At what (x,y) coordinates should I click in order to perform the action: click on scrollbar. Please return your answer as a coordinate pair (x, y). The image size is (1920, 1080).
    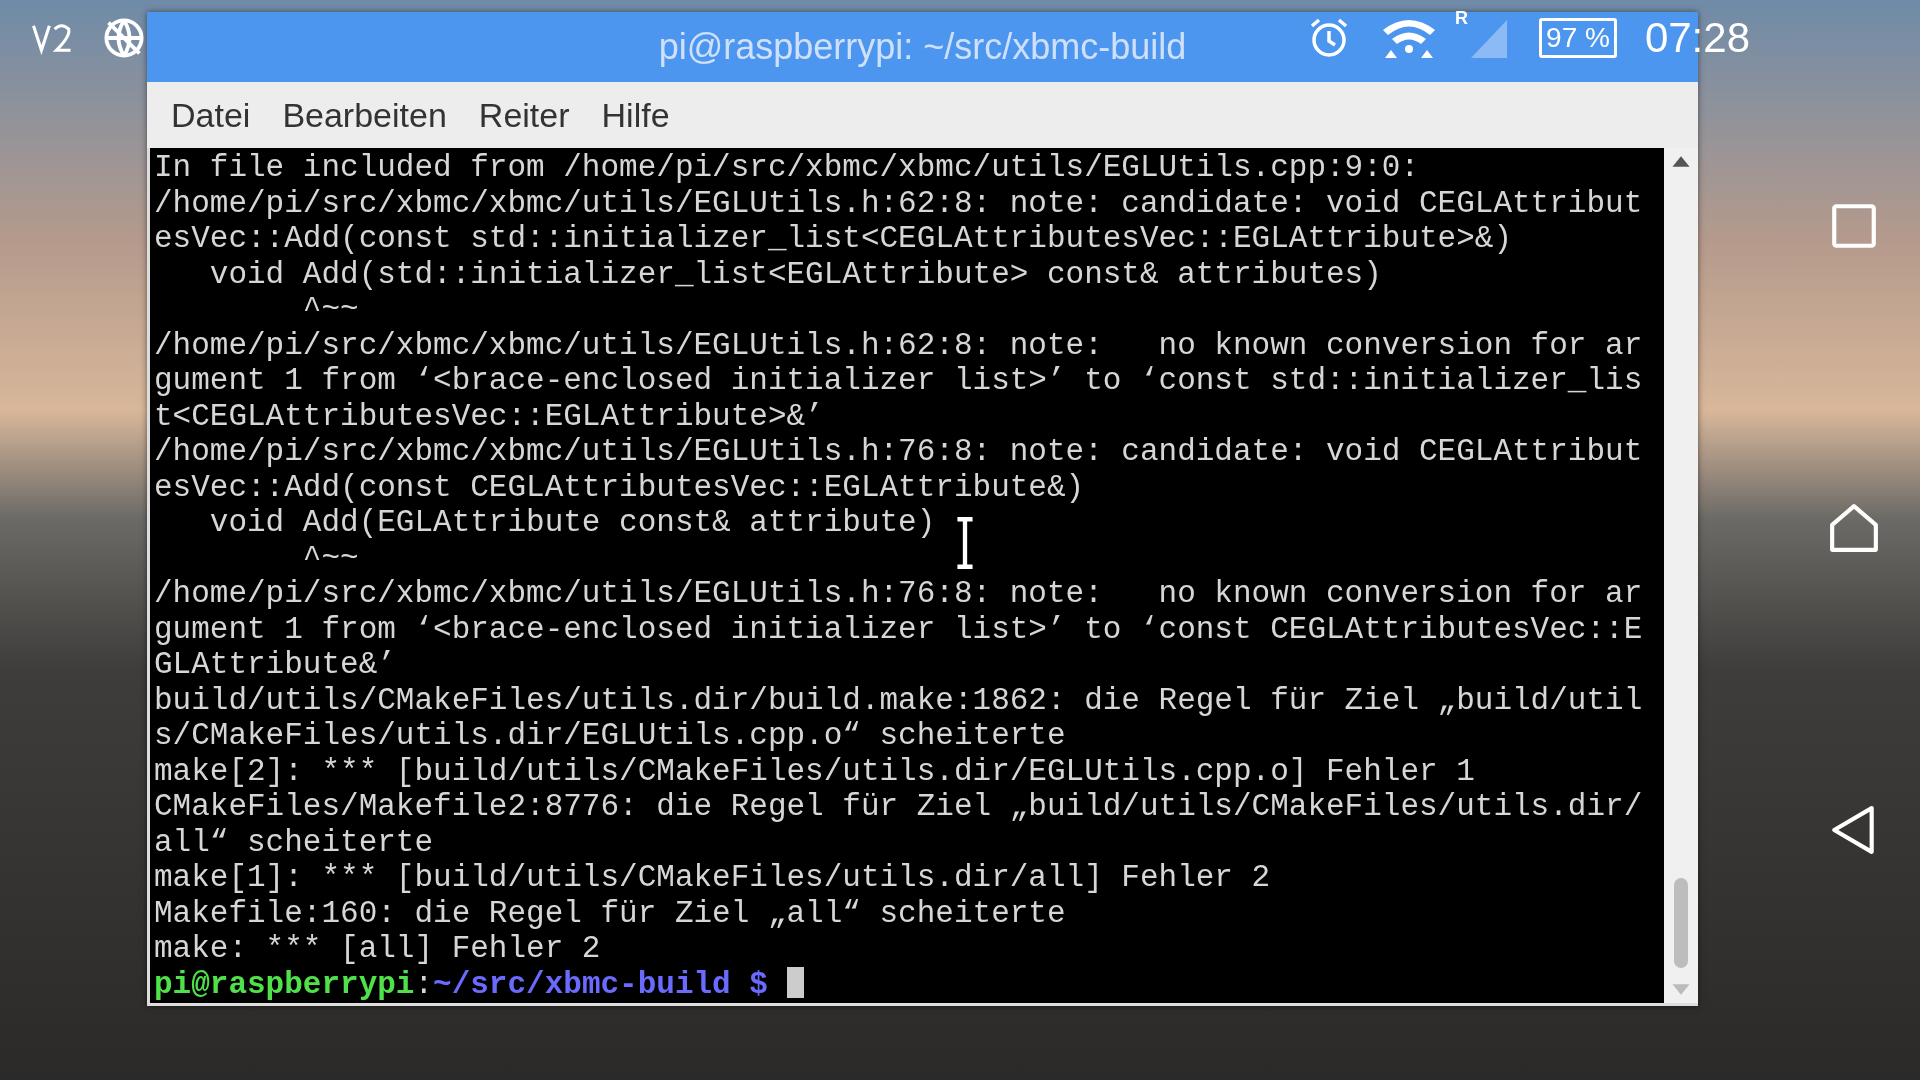
    Looking at the image, I should click on (1681, 575).